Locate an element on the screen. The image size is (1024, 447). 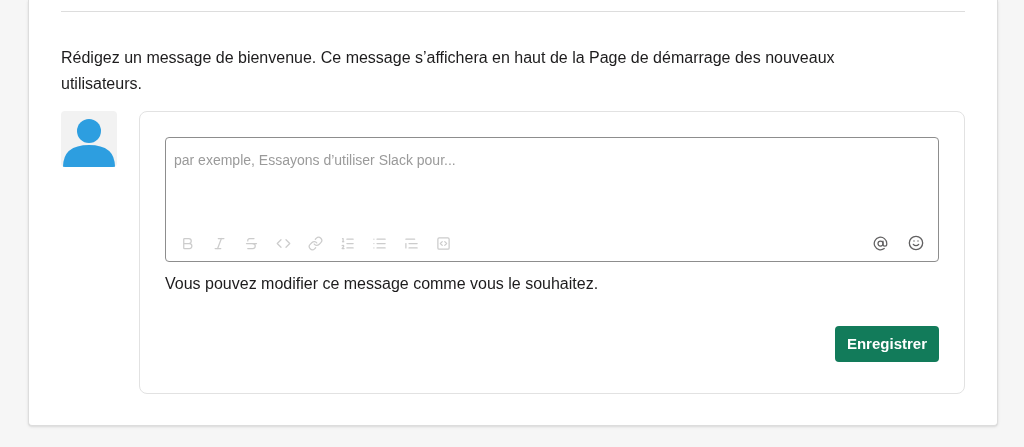
avatar-icon is located at coordinates (89, 139).